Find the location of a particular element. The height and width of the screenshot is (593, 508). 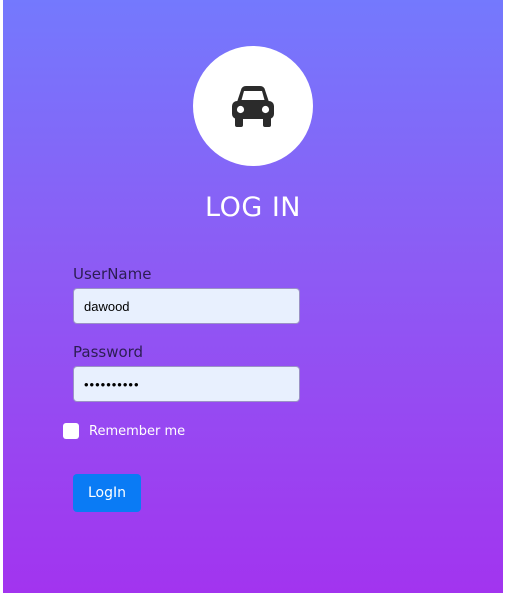

remember-me-checkbox is located at coordinates (71, 431).